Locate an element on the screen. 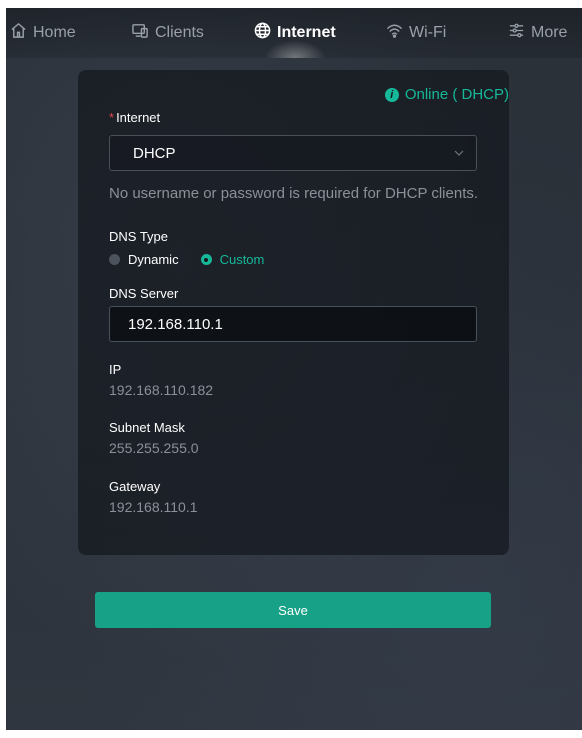 The width and height of the screenshot is (582, 738). dns-type-label: DNS Type is located at coordinates (139, 236).